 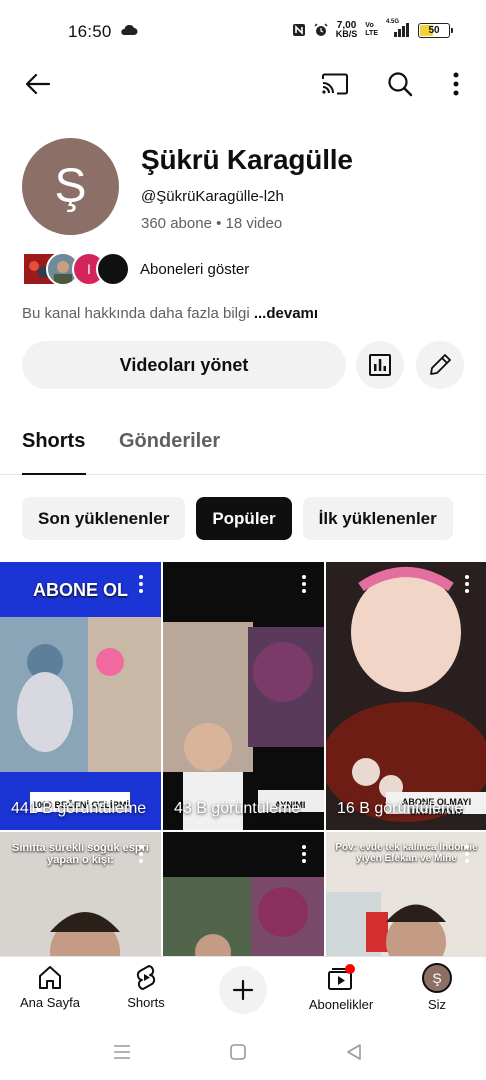 I want to click on subscriber-avatar, so click(x=113, y=269).